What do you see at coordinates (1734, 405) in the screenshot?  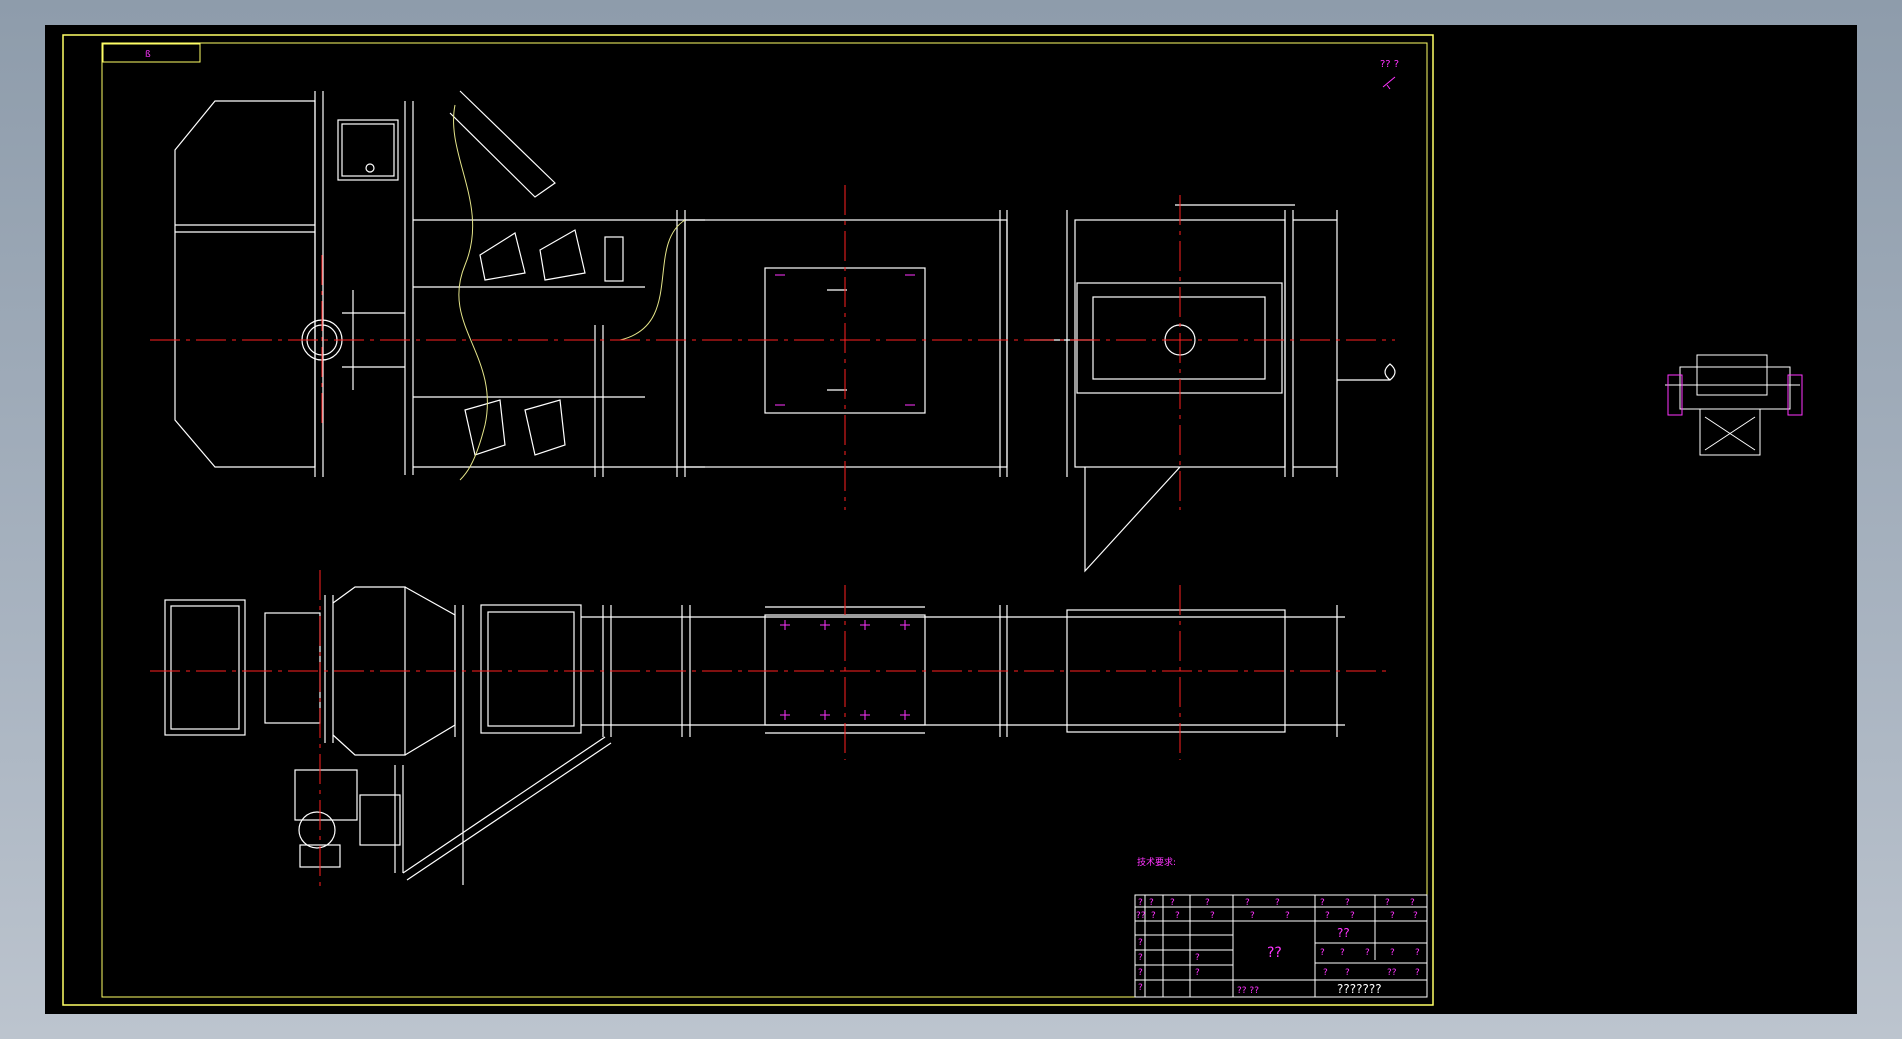 I see `section-detail` at bounding box center [1734, 405].